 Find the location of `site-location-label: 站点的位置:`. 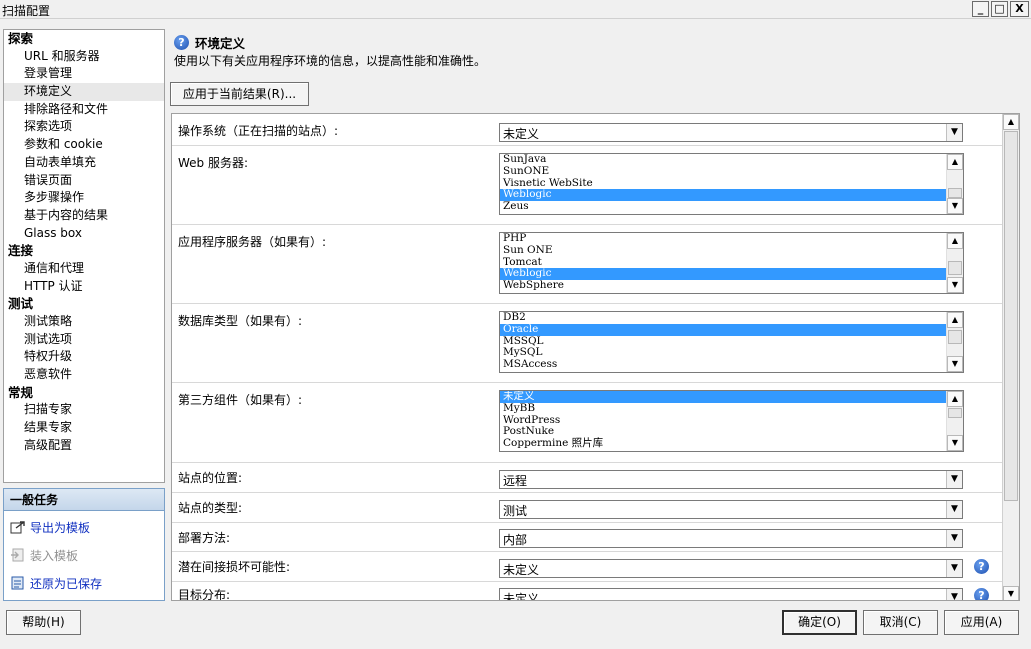

site-location-label: 站点的位置: is located at coordinates (210, 478).